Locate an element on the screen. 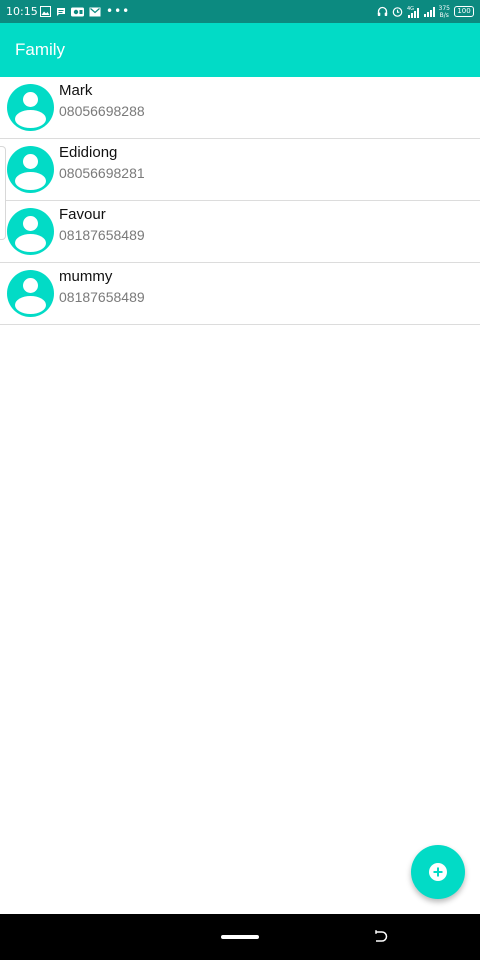 This screenshot has height=960, width=480. contact-phone: 08056698288 is located at coordinates (102, 111).